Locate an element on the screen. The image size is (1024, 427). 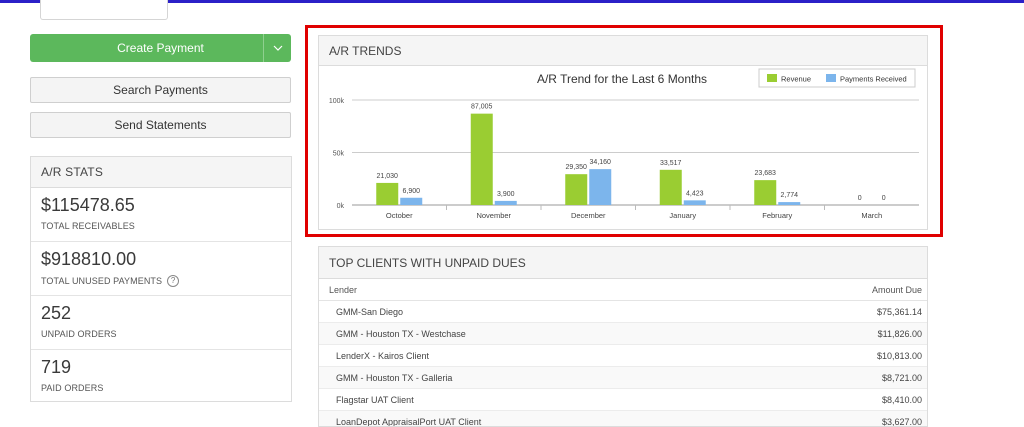
table-row: Flagstar UAT Client $8,410.00 is located at coordinates (623, 400).